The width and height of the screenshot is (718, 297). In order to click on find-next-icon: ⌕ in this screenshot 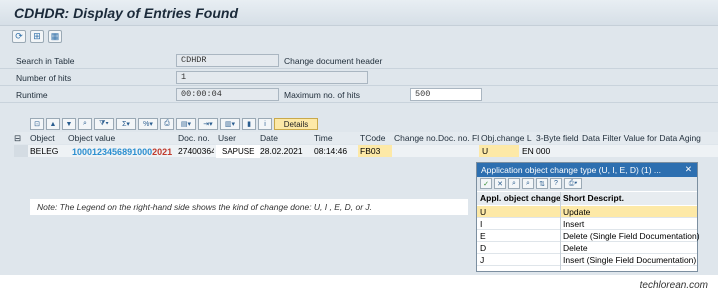, I will do `click(528, 183)`.